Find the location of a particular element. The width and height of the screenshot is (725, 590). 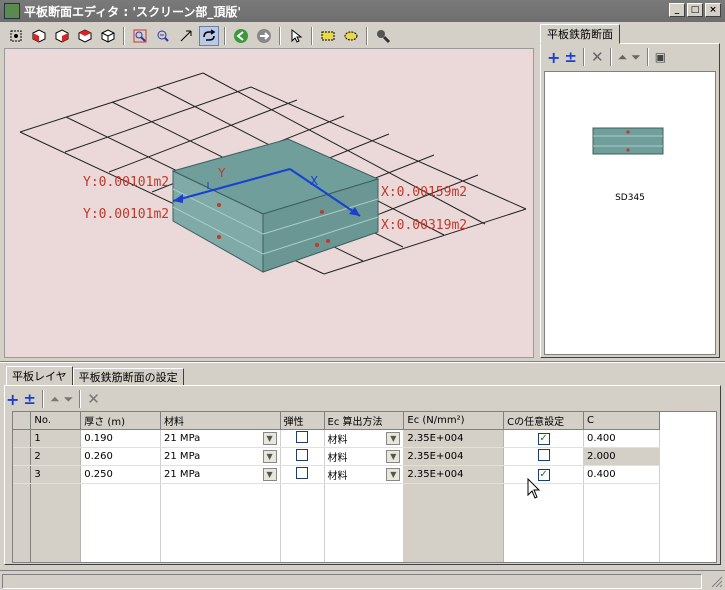

rebar-section-panel: 平板鉄筋断面 + ± ✕ ⏶ ⏷ ▣ SD345 is located at coordinates (630, 191).